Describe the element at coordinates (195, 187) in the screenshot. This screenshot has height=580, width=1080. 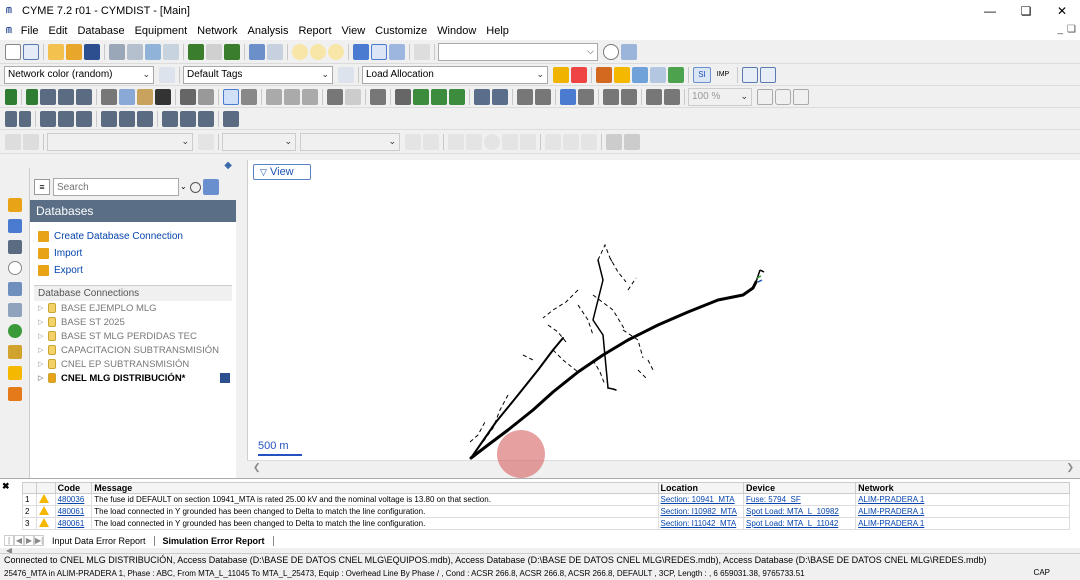
I see `search-icon` at that location.